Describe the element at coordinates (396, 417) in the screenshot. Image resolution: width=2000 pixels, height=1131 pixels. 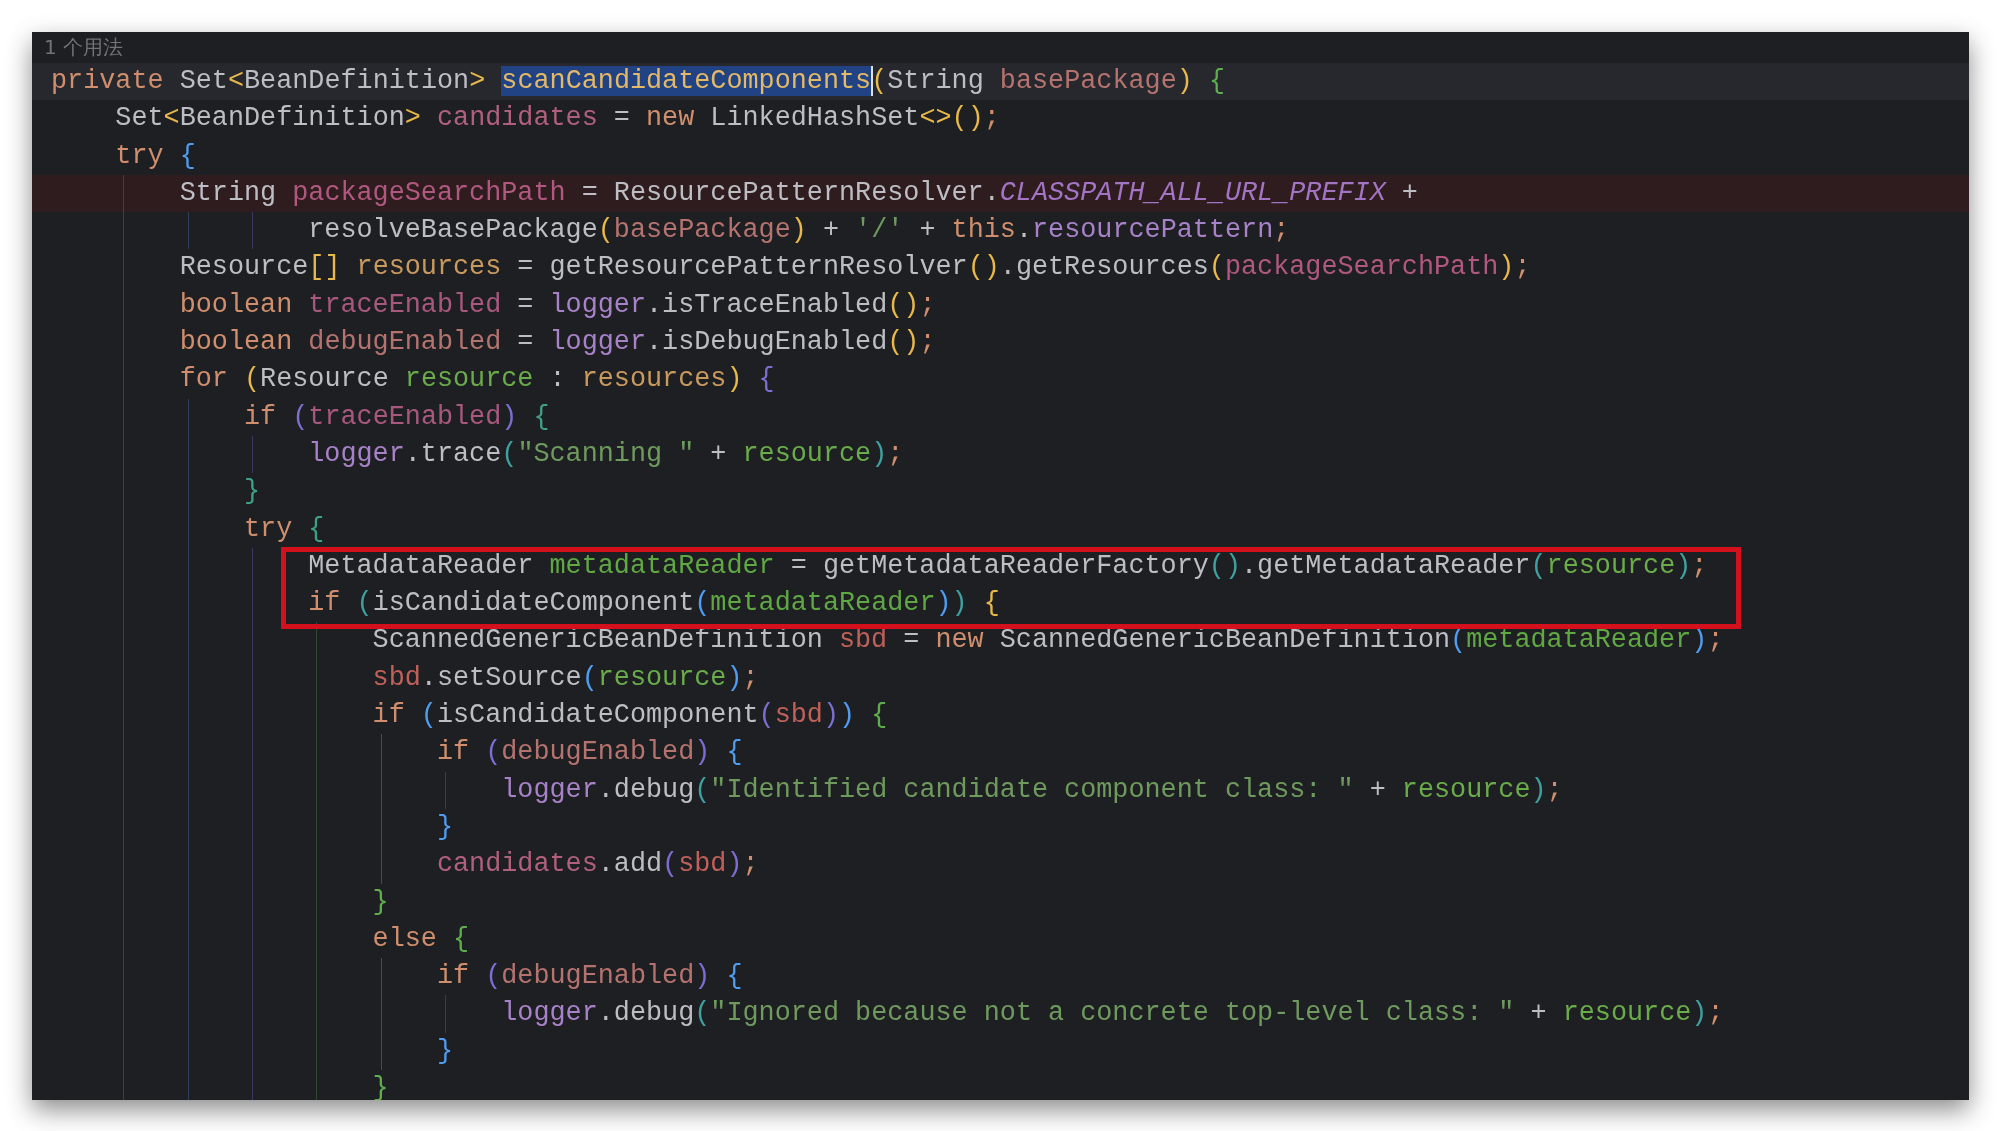
I see `code-line: if (traceEnabled) {` at that location.